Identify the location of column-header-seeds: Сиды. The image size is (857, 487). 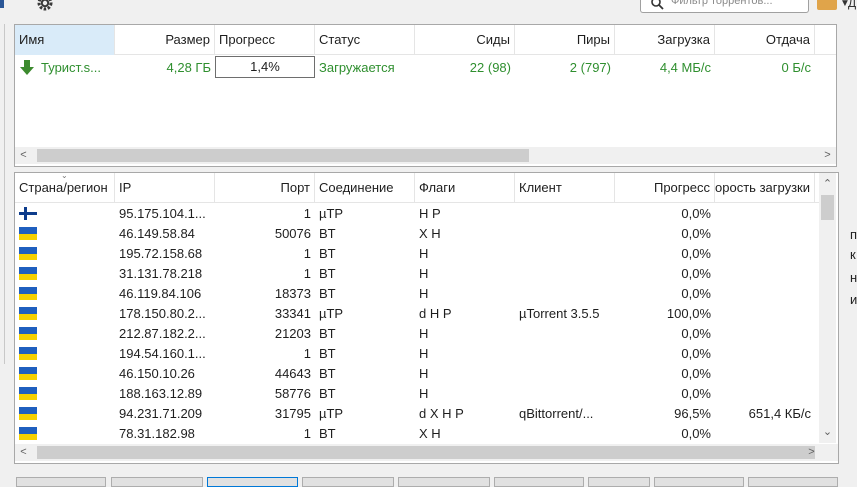
(465, 40).